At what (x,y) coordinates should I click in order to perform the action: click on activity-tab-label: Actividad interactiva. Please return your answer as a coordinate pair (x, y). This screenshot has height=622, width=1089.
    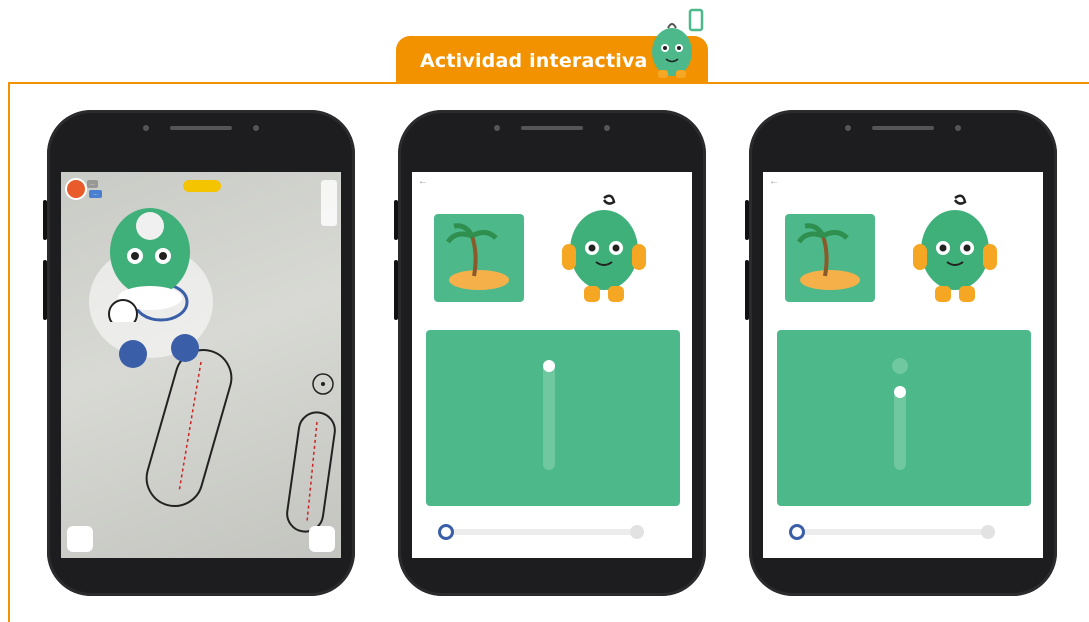
    Looking at the image, I should click on (534, 61).